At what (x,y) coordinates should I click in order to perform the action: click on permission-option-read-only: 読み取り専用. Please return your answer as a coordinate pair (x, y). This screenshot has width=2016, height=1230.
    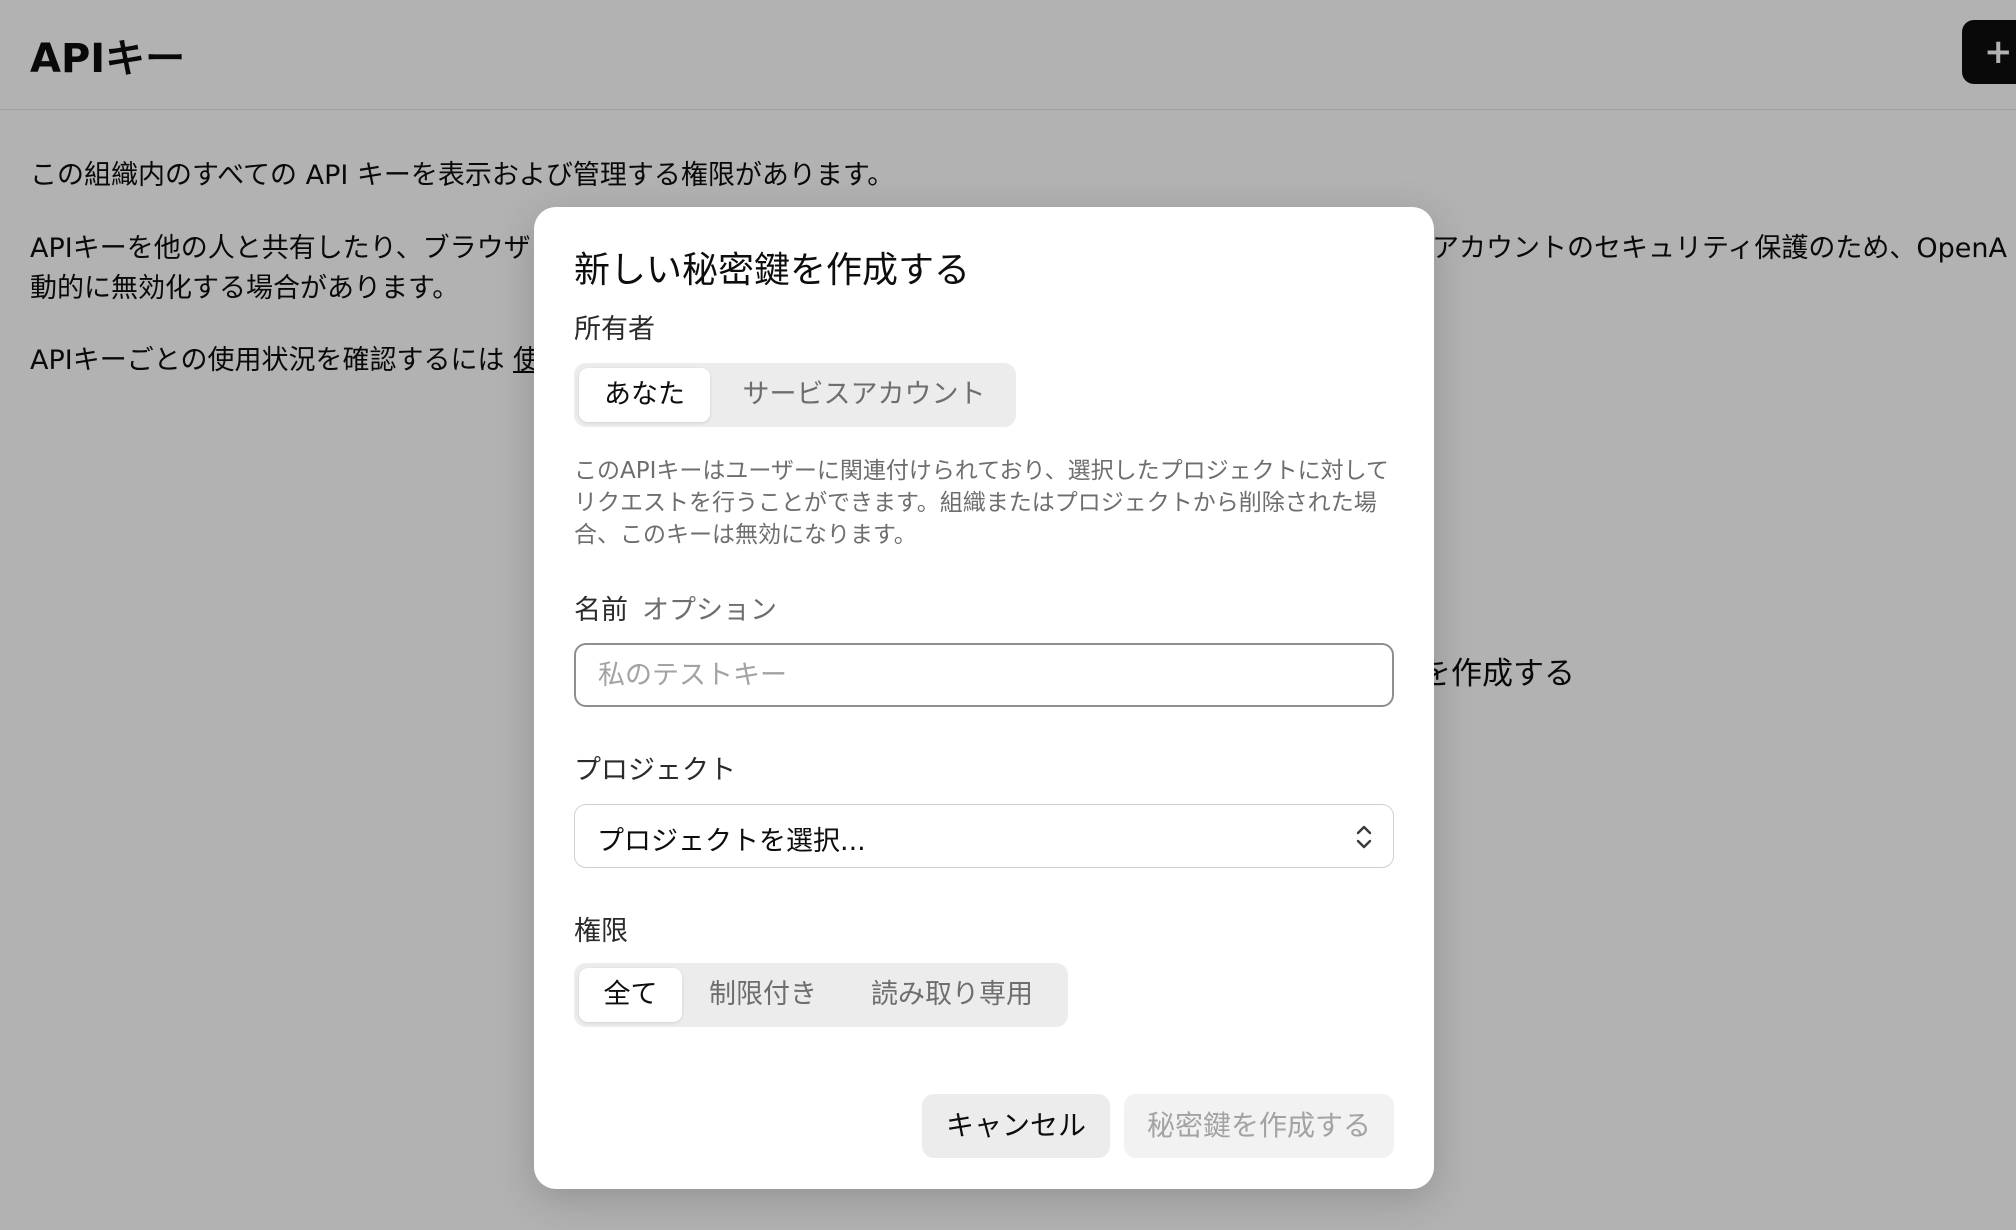
    Looking at the image, I should click on (952, 995).